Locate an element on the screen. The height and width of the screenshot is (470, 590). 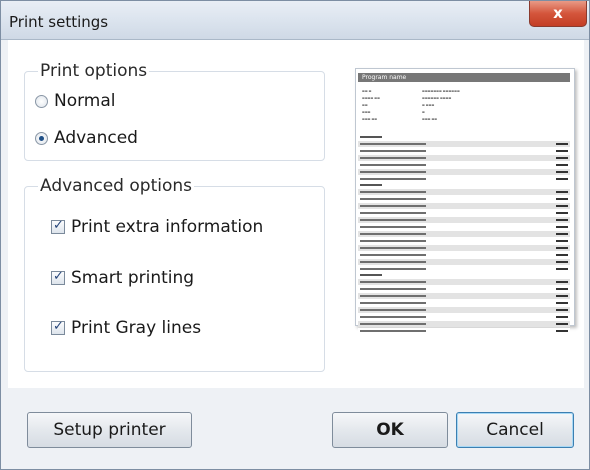
radio-normal: Normal is located at coordinates (75, 101).